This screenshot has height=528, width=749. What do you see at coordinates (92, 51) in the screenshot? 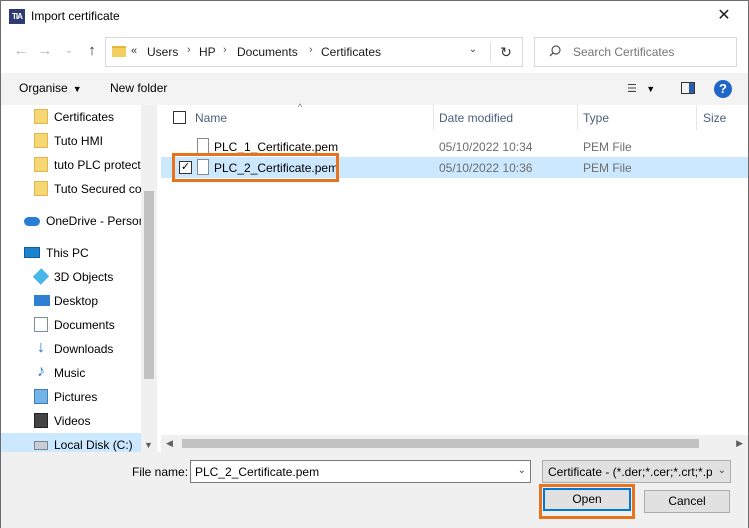
I see `up-arrow-icon: ↑` at bounding box center [92, 51].